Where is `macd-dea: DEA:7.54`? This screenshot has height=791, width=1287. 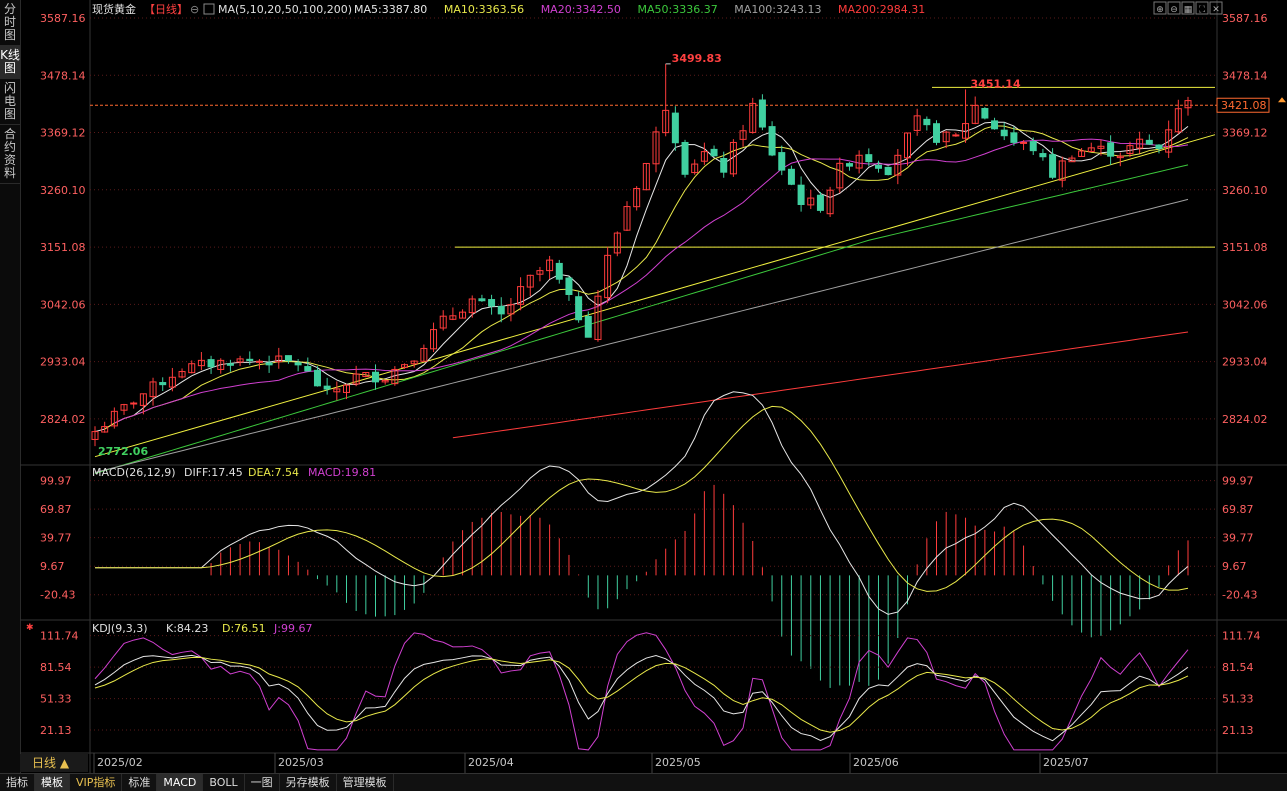 macd-dea: DEA:7.54 is located at coordinates (273, 472).